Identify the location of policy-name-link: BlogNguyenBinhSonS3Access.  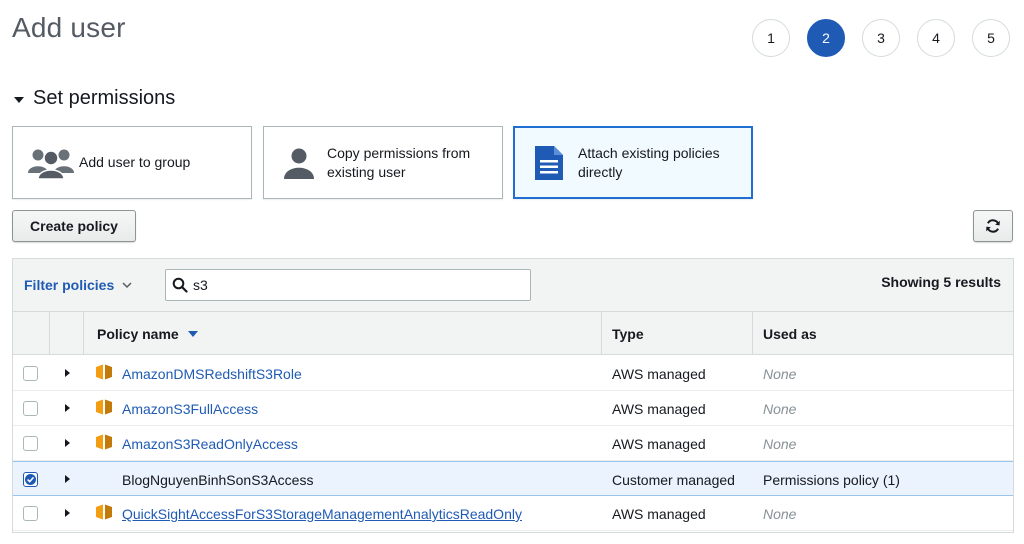
(217, 480).